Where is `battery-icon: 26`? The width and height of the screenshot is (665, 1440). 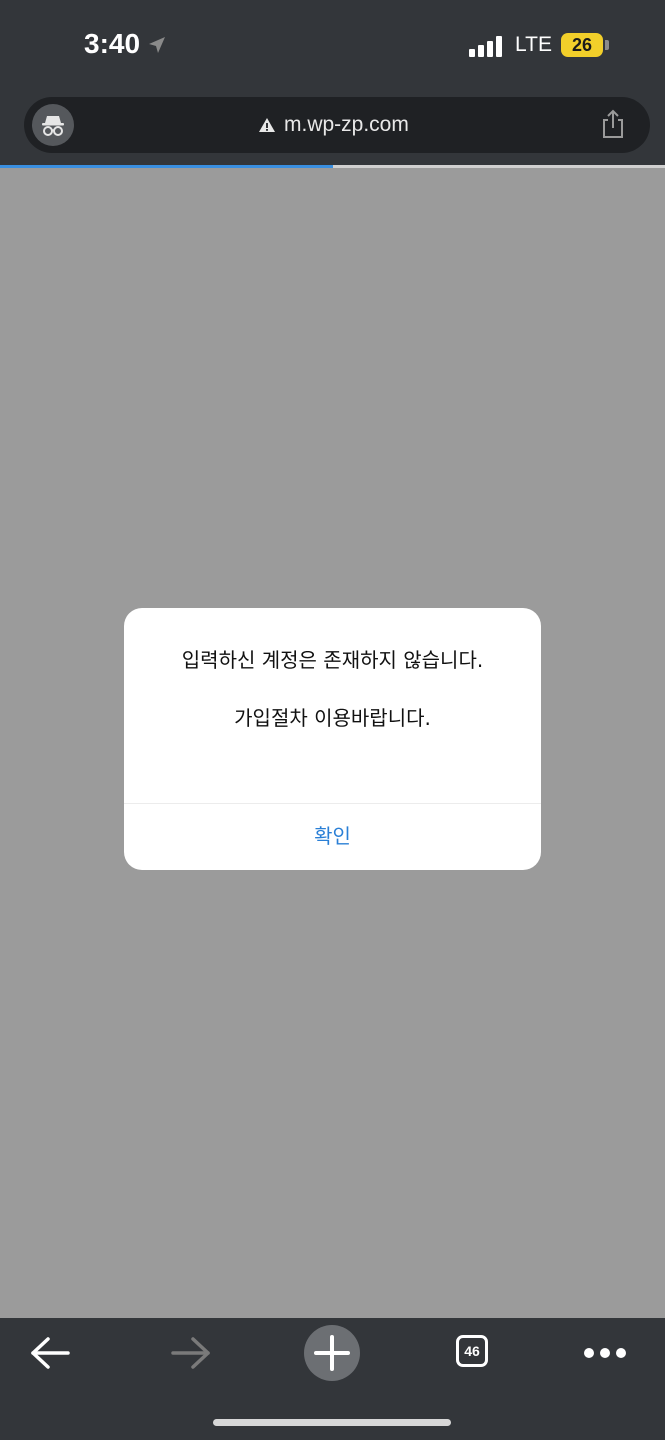 battery-icon: 26 is located at coordinates (582, 45).